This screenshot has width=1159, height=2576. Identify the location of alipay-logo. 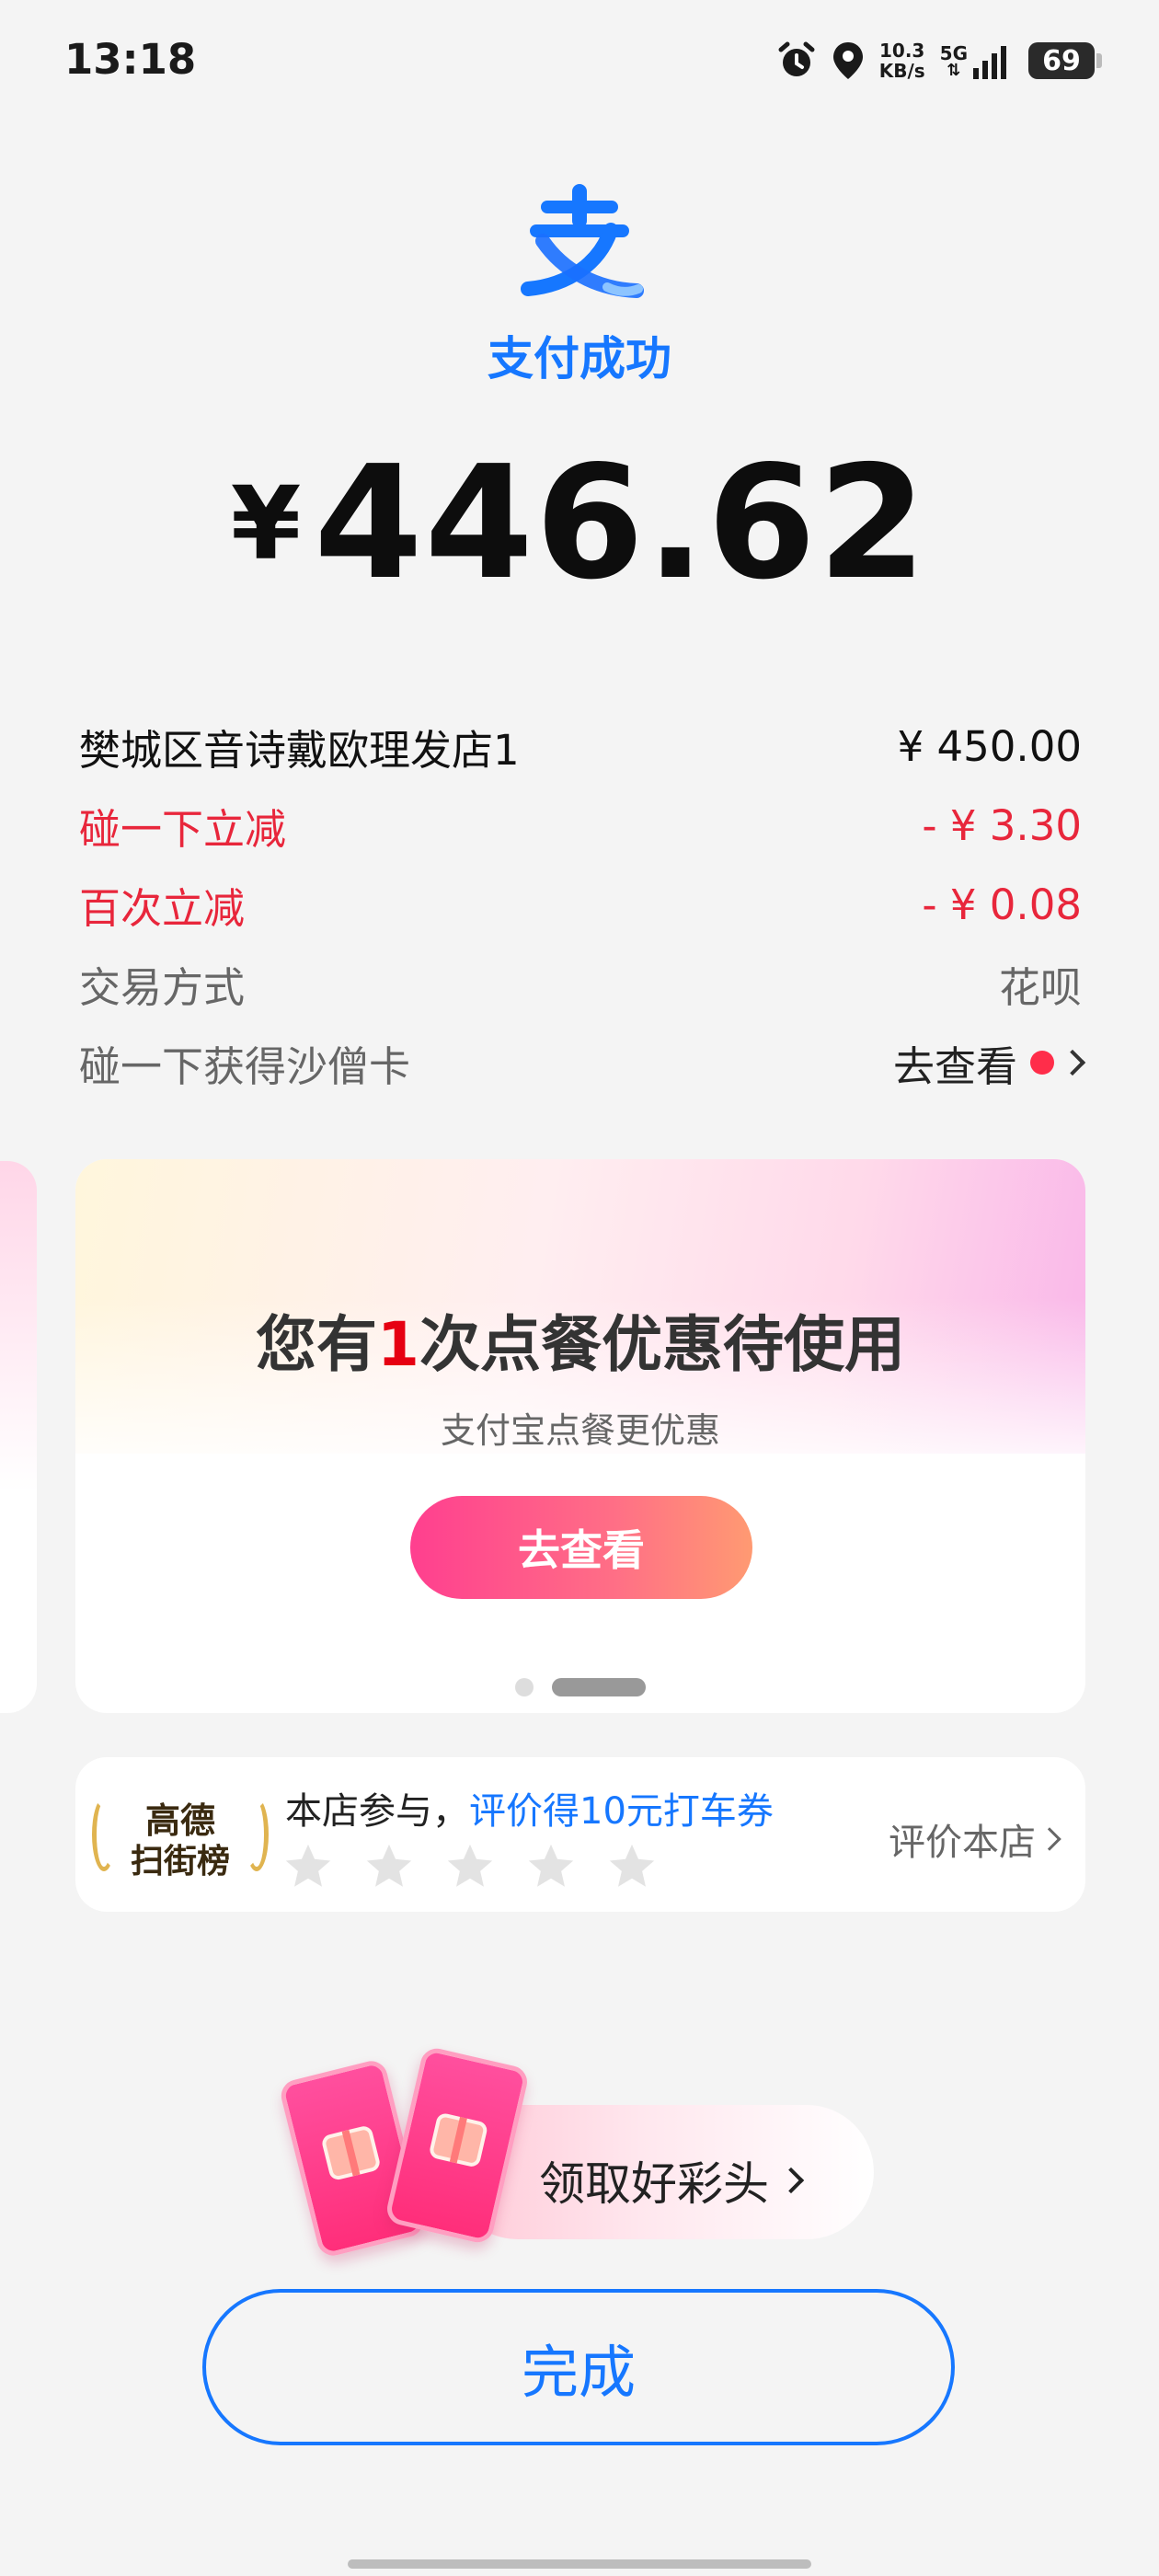
(582, 241).